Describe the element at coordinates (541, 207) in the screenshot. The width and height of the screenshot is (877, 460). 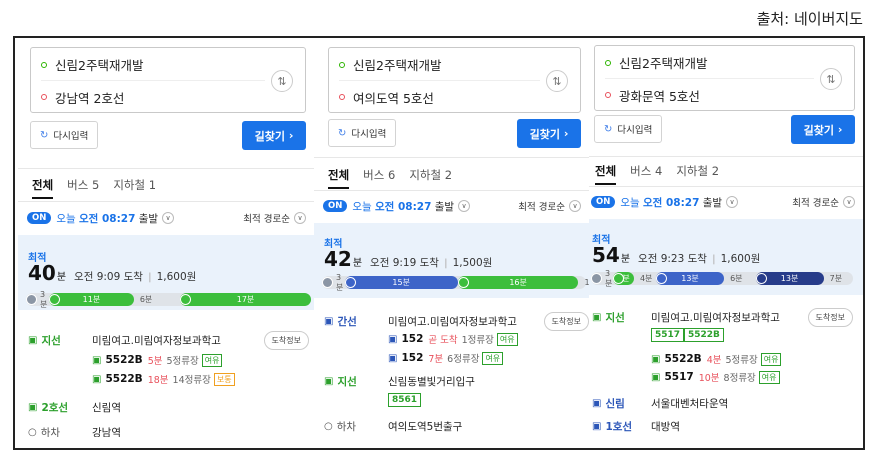
I see `sort-label: 최적 경로순` at that location.